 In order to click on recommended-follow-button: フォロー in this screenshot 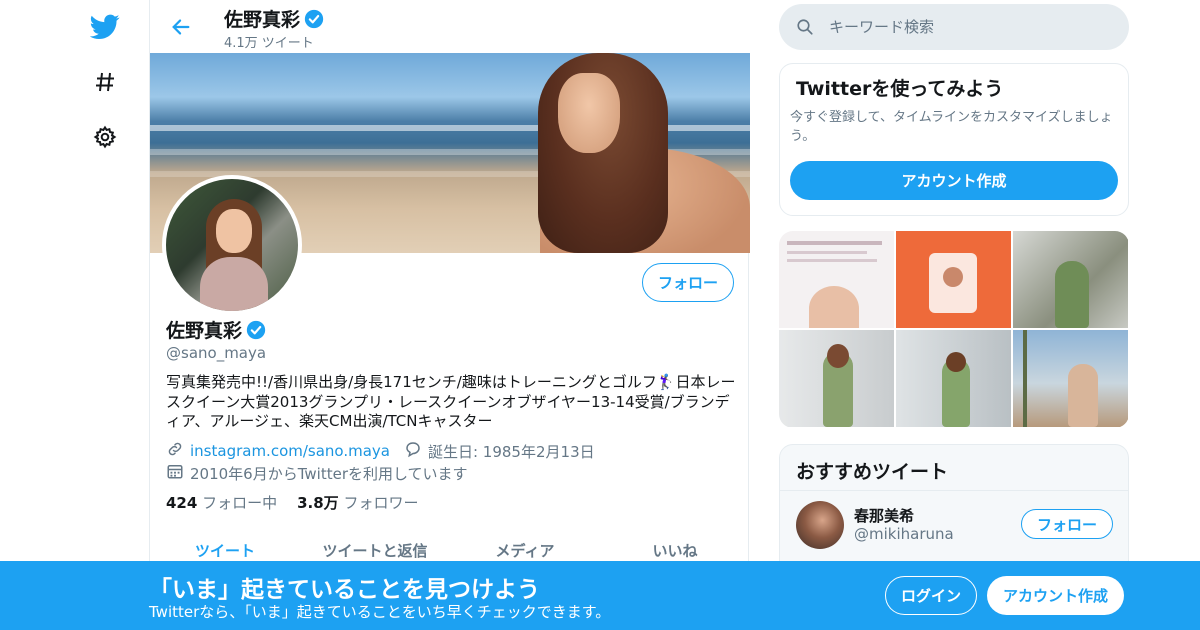, I will do `click(1067, 524)`.